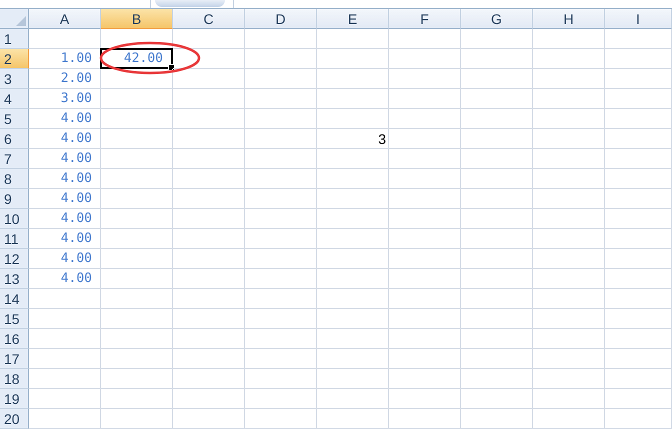  I want to click on row-header: 11, so click(14, 239).